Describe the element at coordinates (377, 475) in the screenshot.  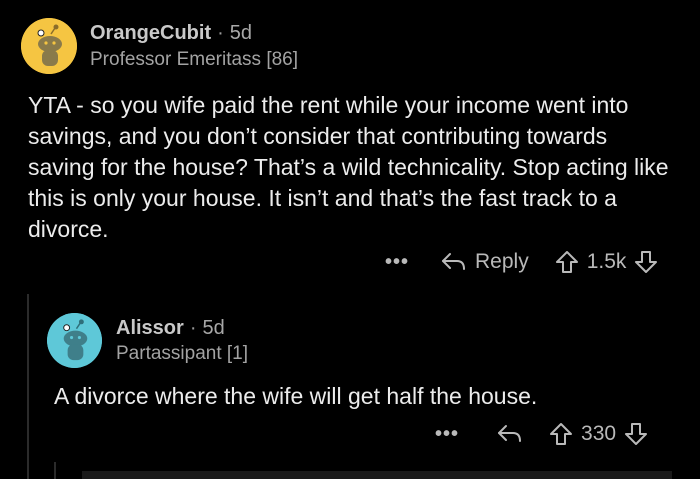
I see `next-comment-edge` at that location.